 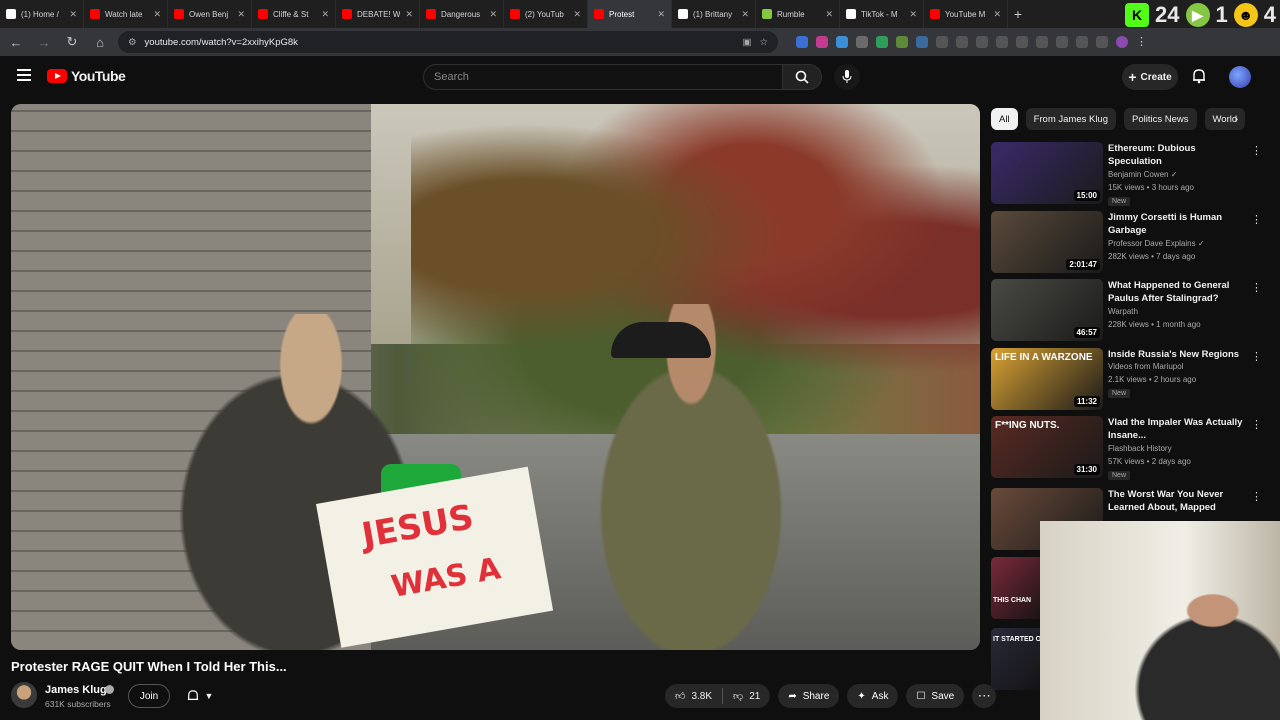 What do you see at coordinates (86, 76) in the screenshot?
I see `youtube-logo: YouTube` at bounding box center [86, 76].